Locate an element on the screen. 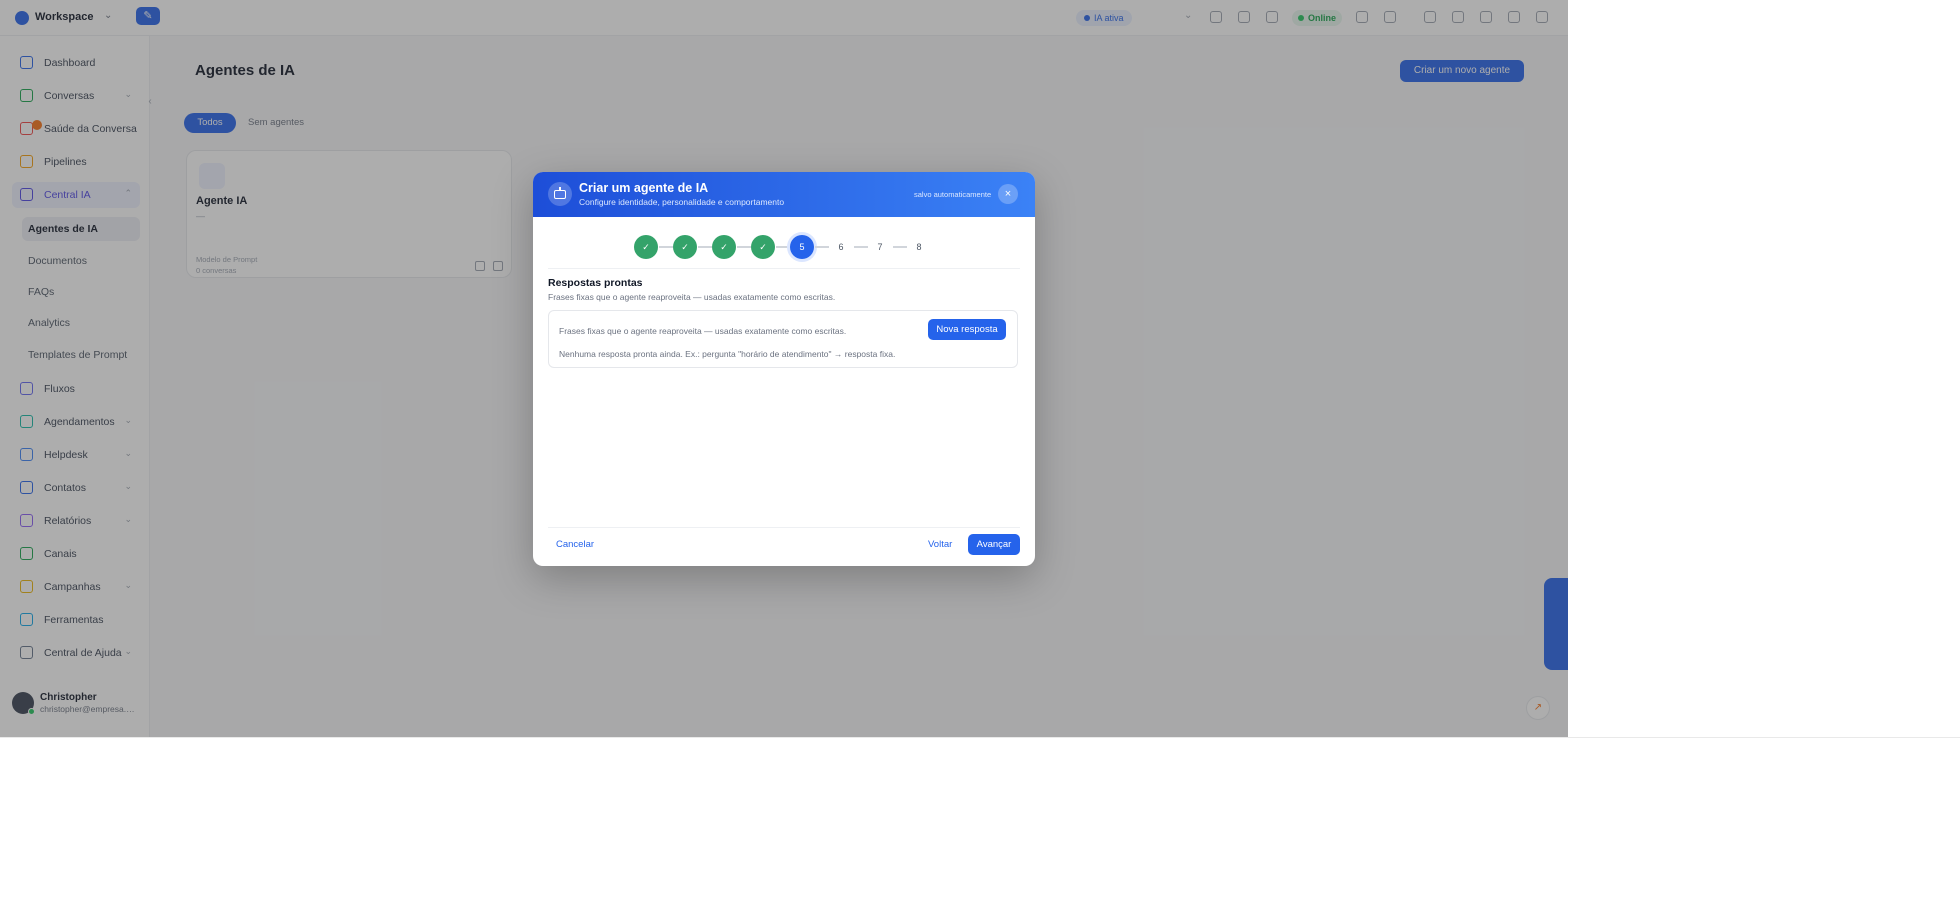 The image size is (1960, 921). stepper: ✓ ✓ ✓ ✓ 5 6 7 8 is located at coordinates (784, 248).